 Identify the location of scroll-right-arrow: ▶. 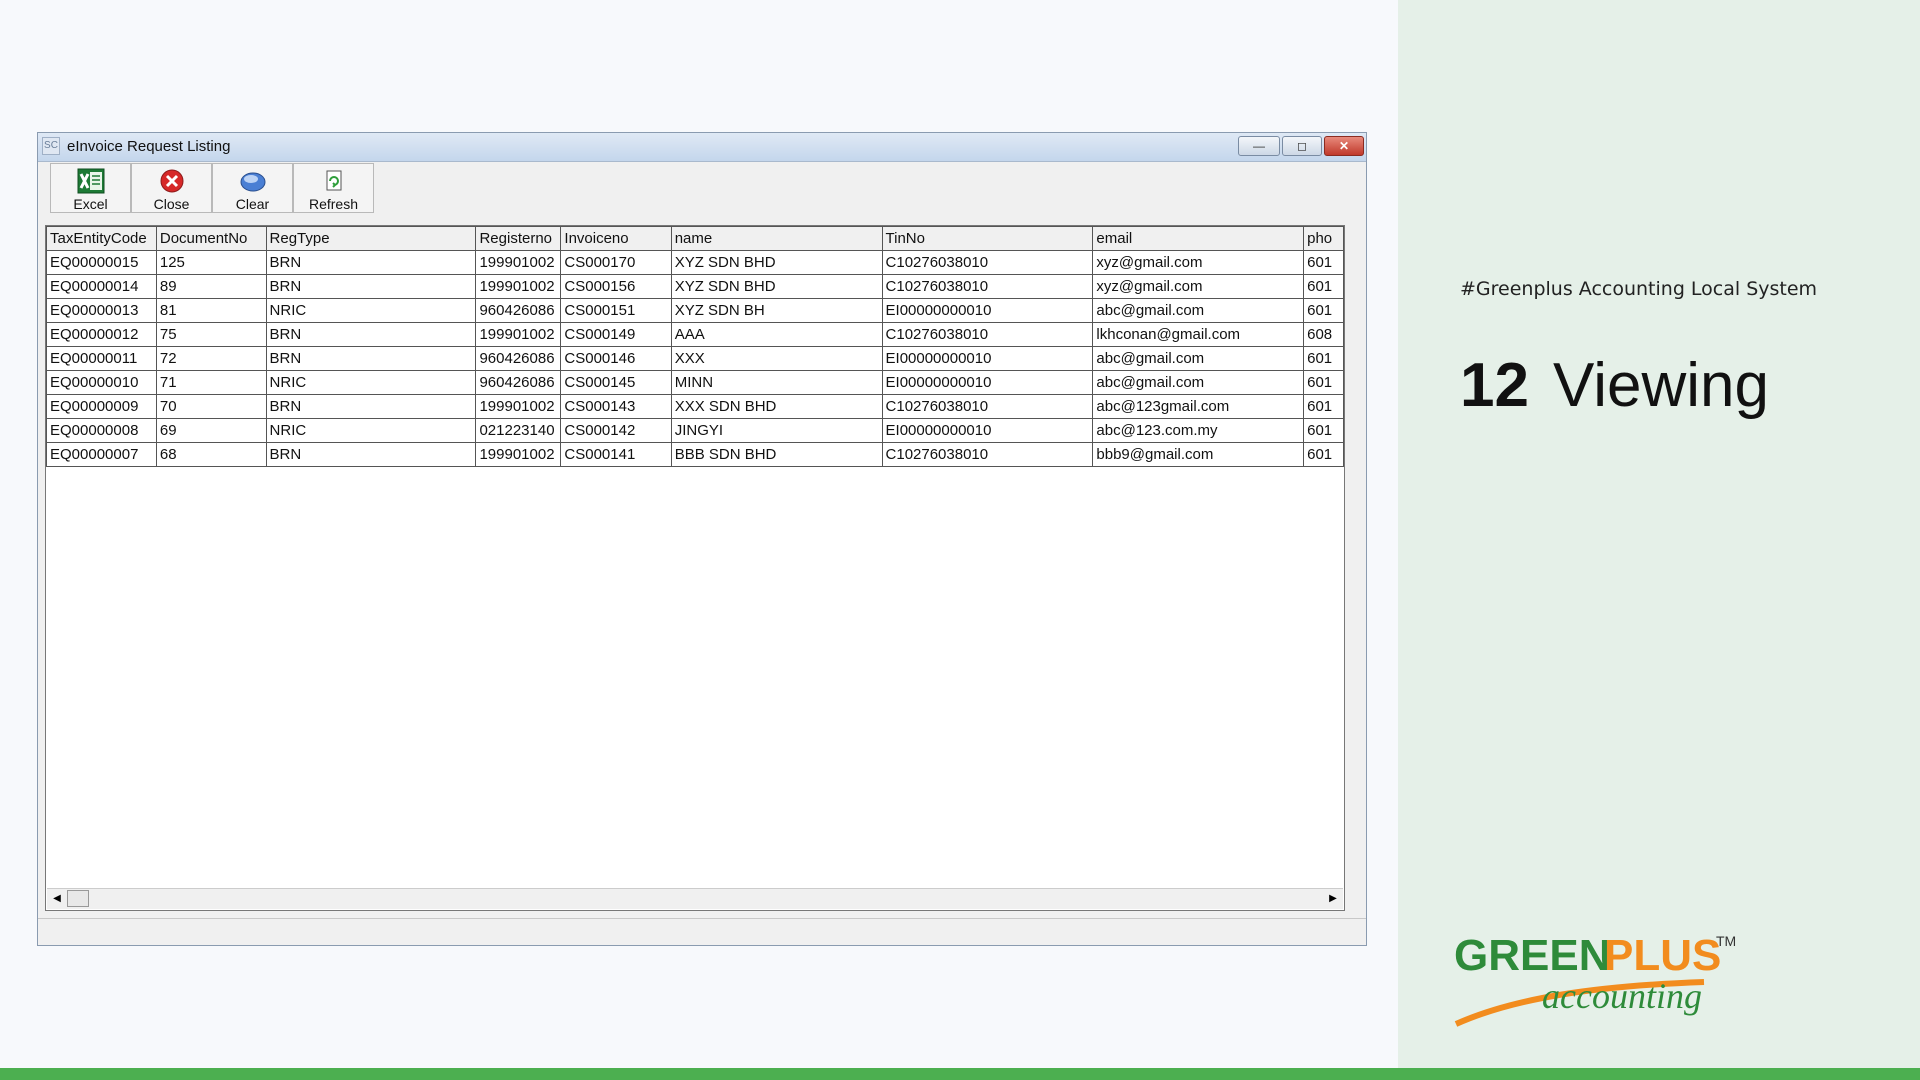
(1333, 899).